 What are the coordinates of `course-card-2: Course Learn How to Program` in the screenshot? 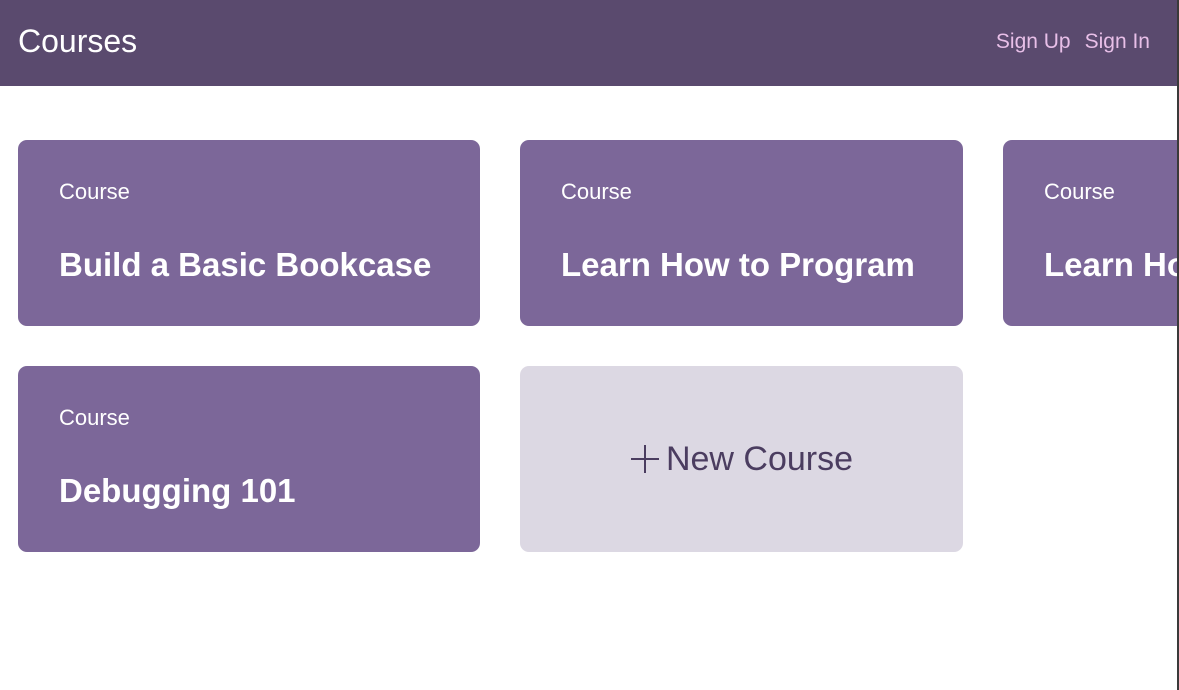 It's located at (741, 233).